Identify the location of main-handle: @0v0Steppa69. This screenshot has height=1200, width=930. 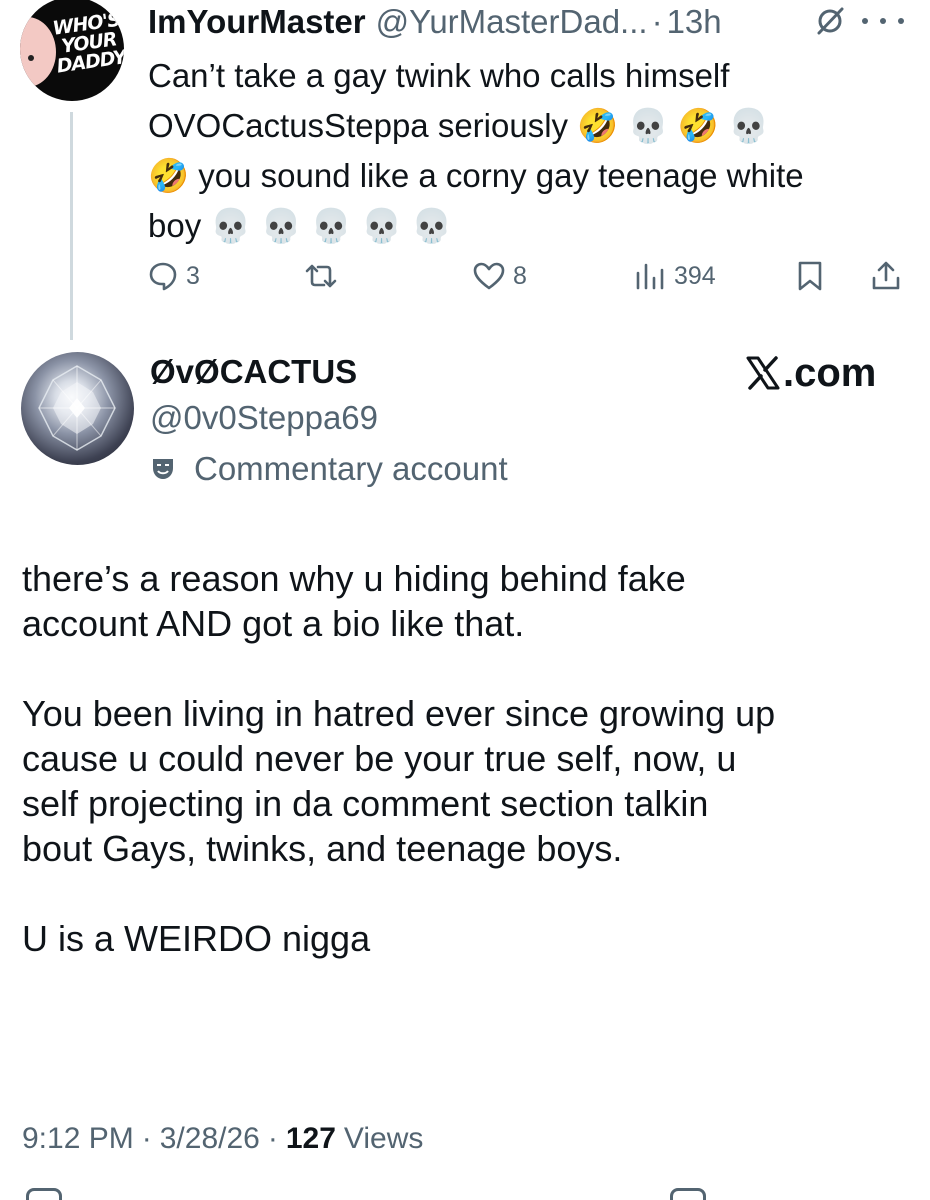
(264, 418).